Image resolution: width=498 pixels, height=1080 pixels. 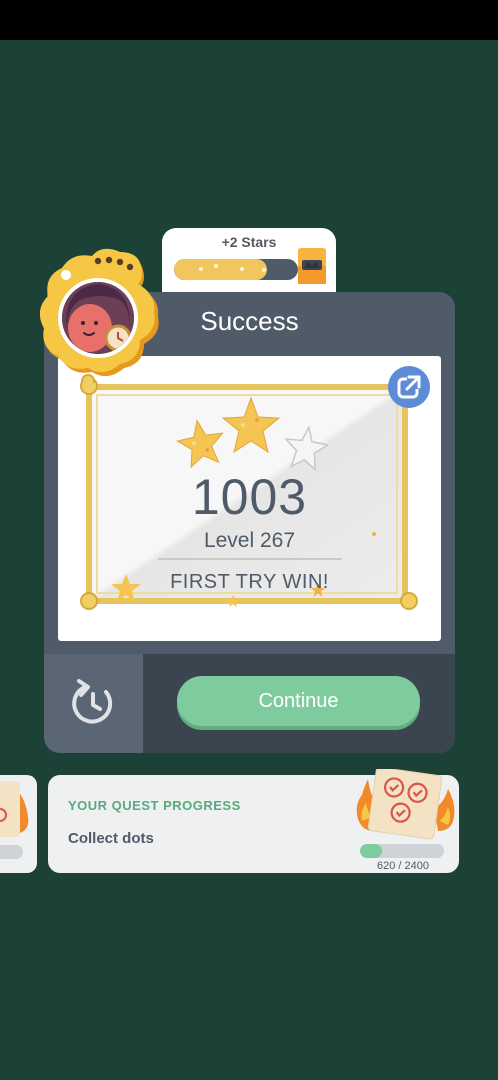 What do you see at coordinates (298, 701) in the screenshot?
I see `continue-button: Continue` at bounding box center [298, 701].